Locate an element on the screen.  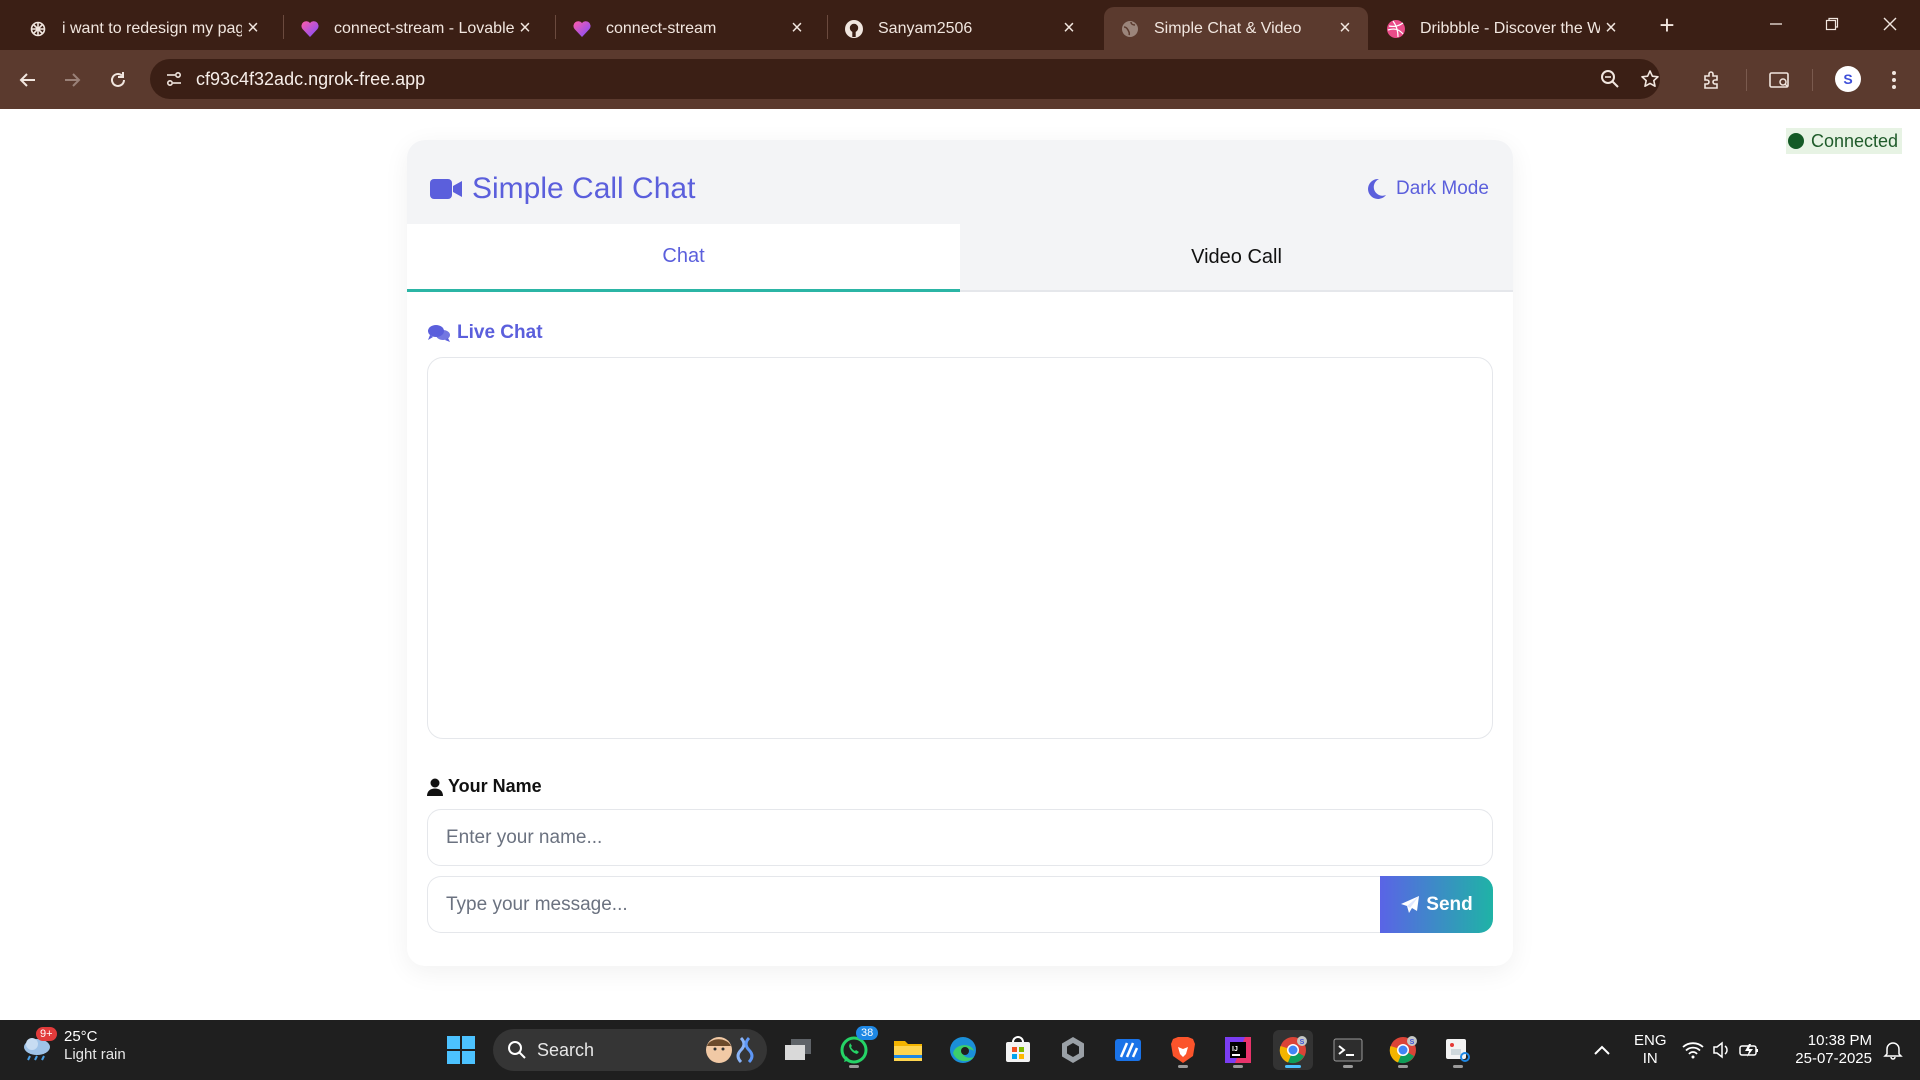
user-icon is located at coordinates (435, 787).